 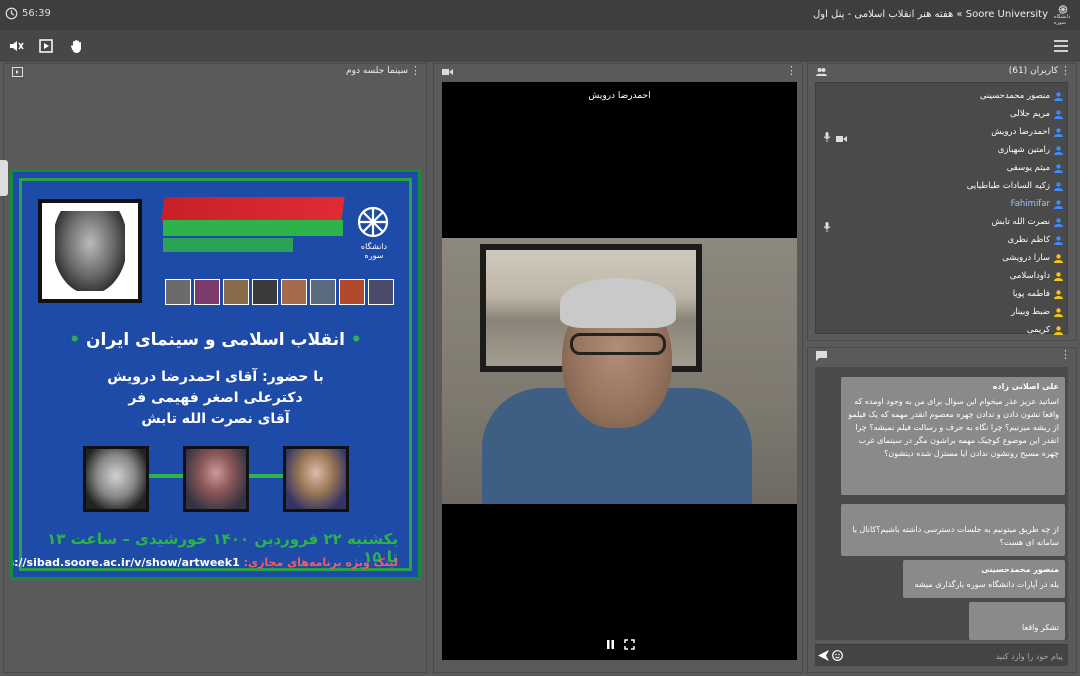 I want to click on user-name: داوداسلامی, so click(x=1029, y=276).